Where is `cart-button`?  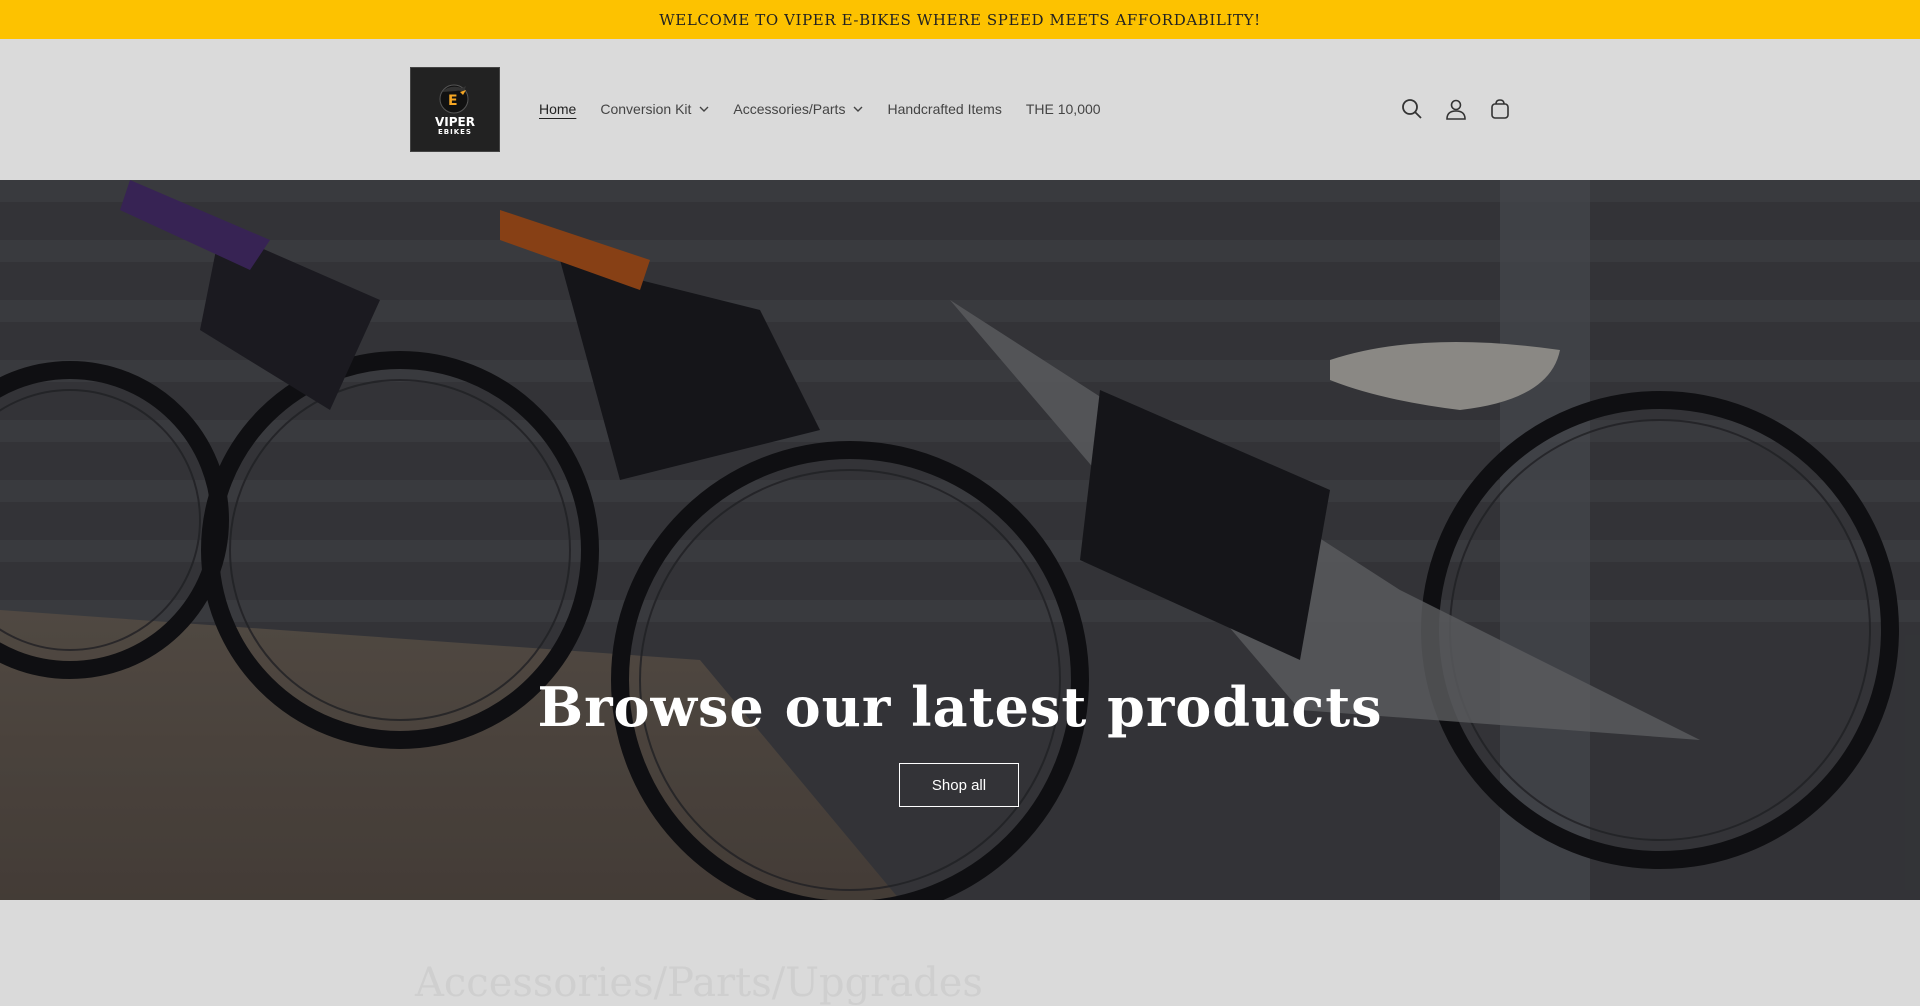
cart-button is located at coordinates (1500, 109).